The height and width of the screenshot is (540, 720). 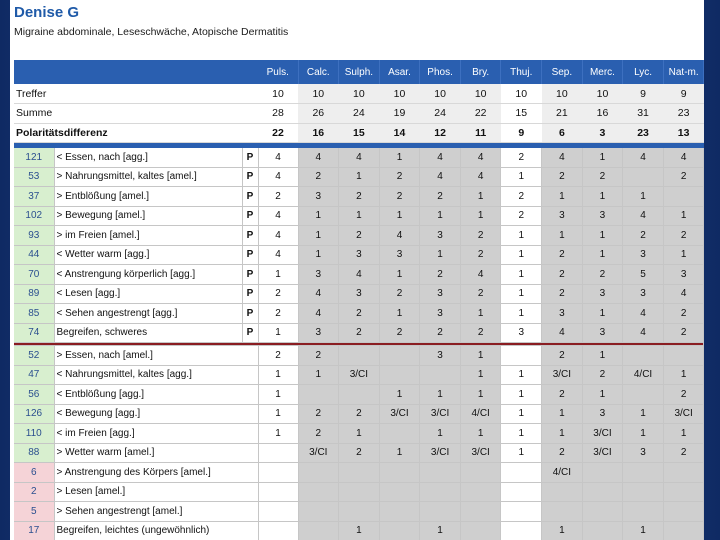 What do you see at coordinates (319, 72) in the screenshot?
I see `remedy-header: Calc.` at bounding box center [319, 72].